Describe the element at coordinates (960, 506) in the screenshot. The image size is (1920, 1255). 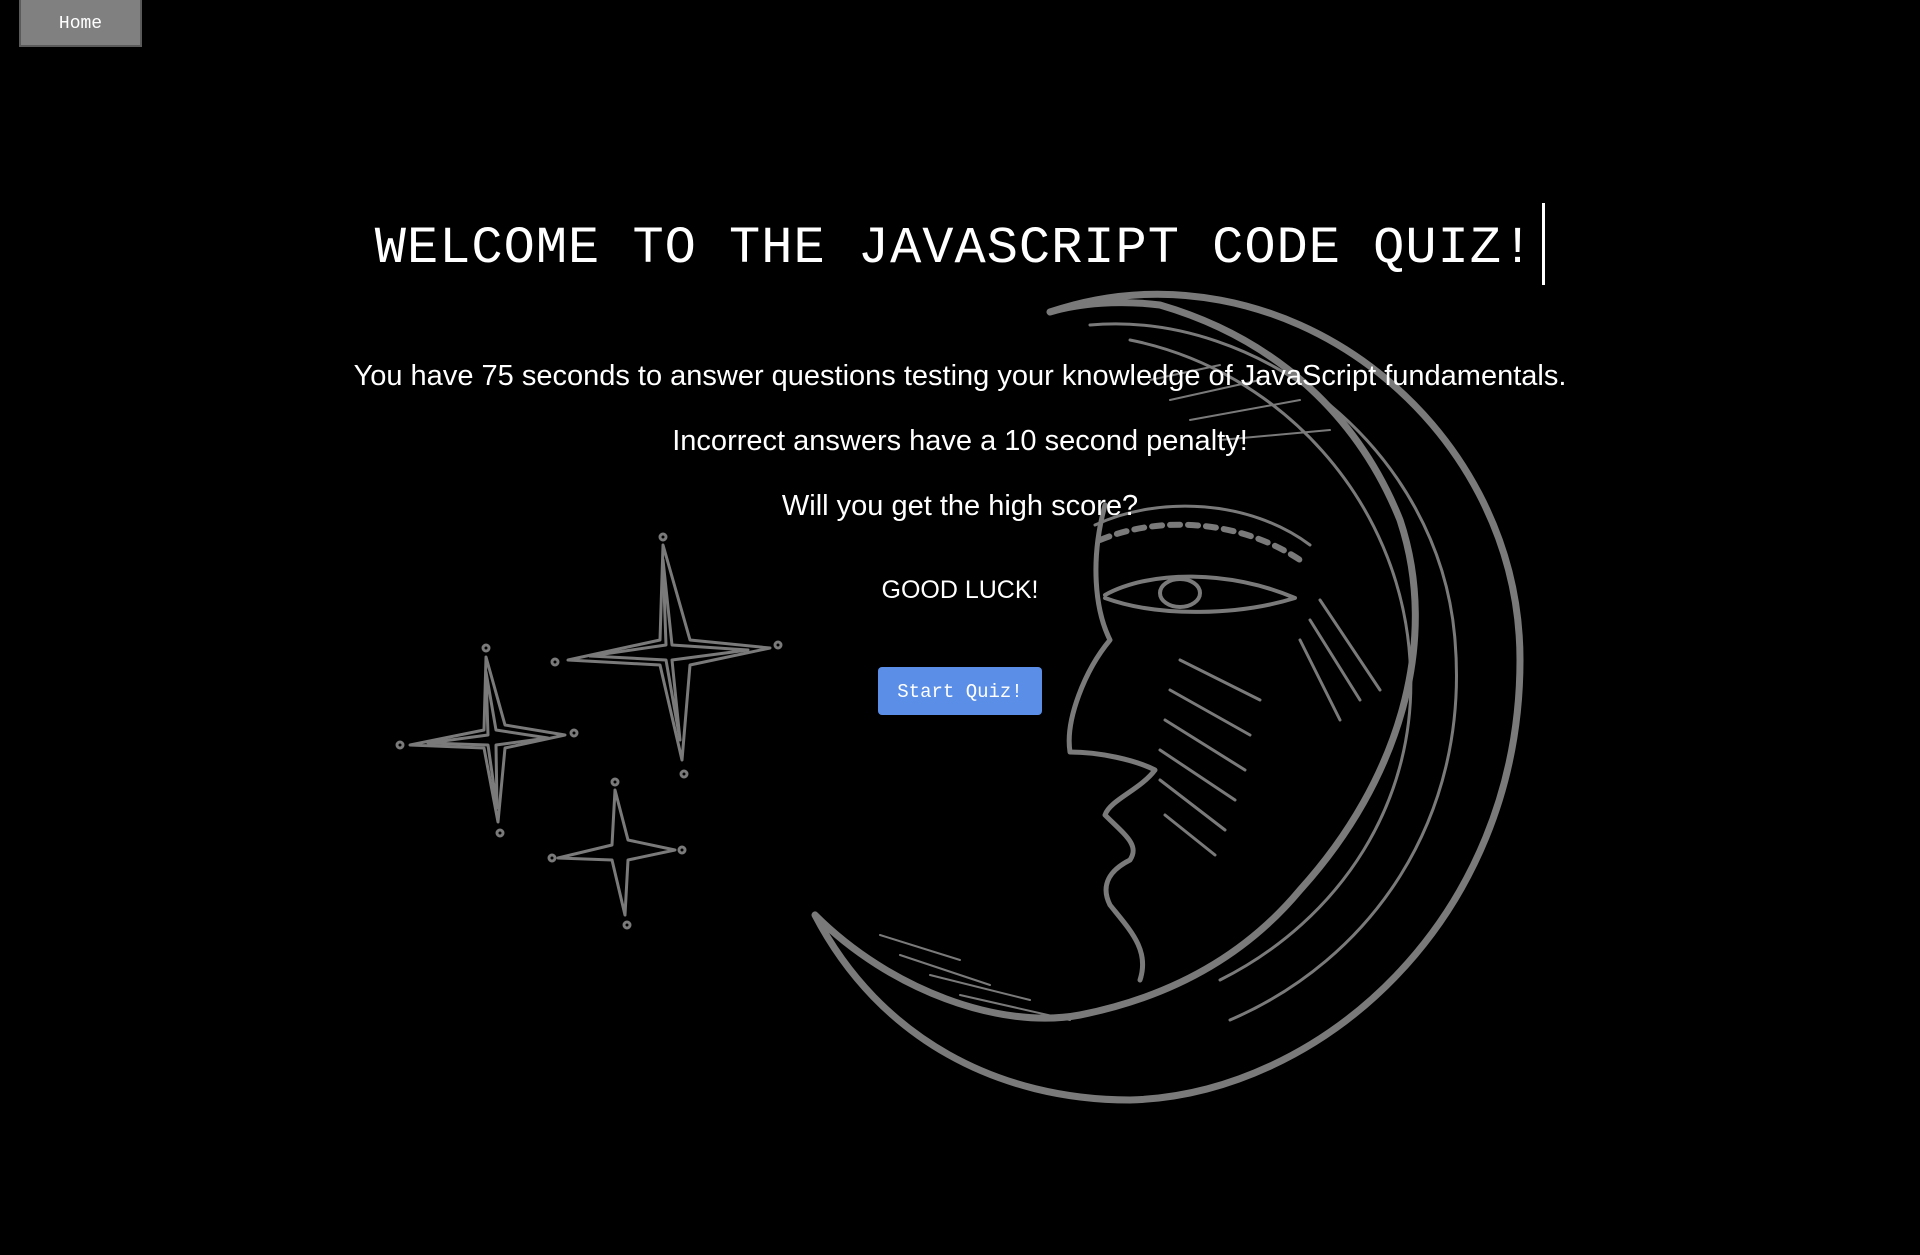
I see `intro-text-high-score: Will you get the high score?` at that location.